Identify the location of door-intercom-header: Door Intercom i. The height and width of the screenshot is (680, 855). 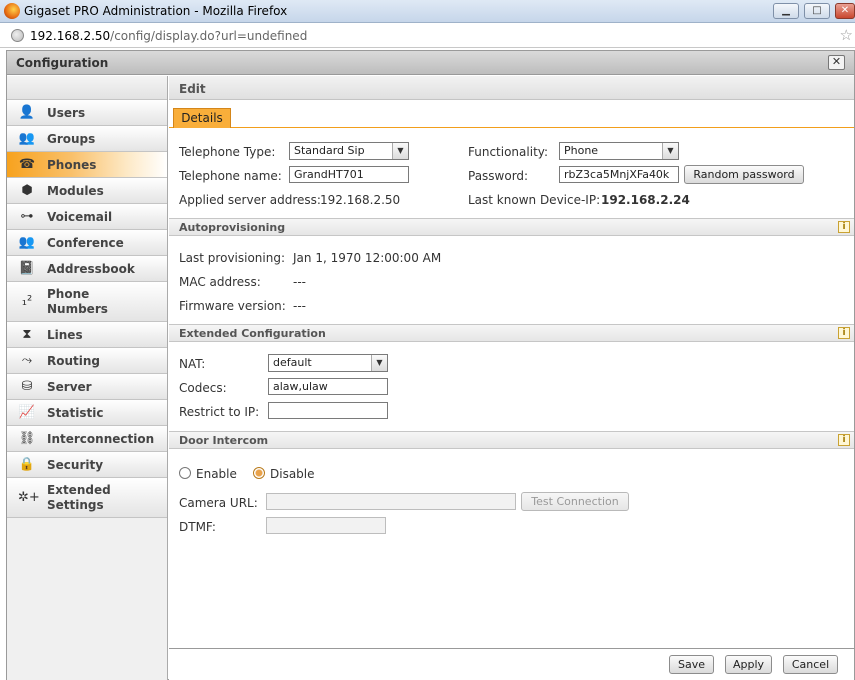
(511, 440).